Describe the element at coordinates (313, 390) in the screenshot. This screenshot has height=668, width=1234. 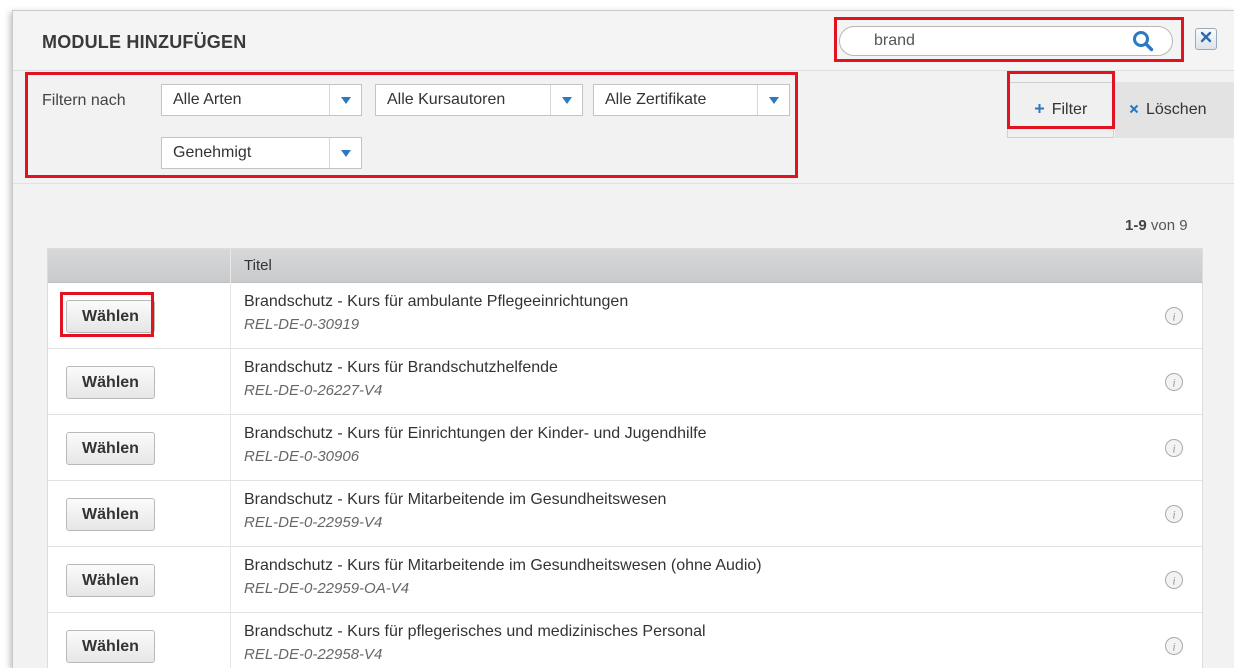
I see `module-code: REL-DE-0-26227-V4` at that location.